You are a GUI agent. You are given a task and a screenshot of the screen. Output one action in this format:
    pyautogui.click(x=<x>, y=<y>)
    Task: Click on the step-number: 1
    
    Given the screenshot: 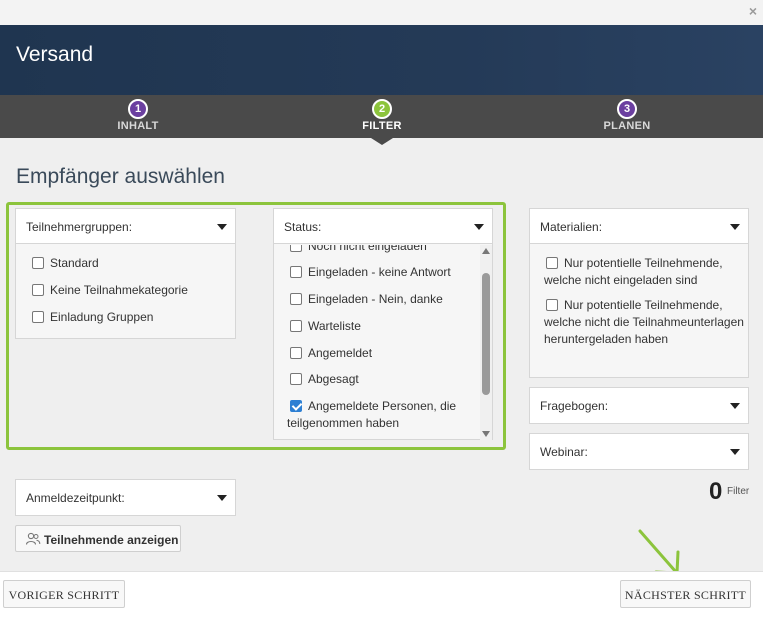 What is the action you would take?
    pyautogui.click(x=138, y=109)
    